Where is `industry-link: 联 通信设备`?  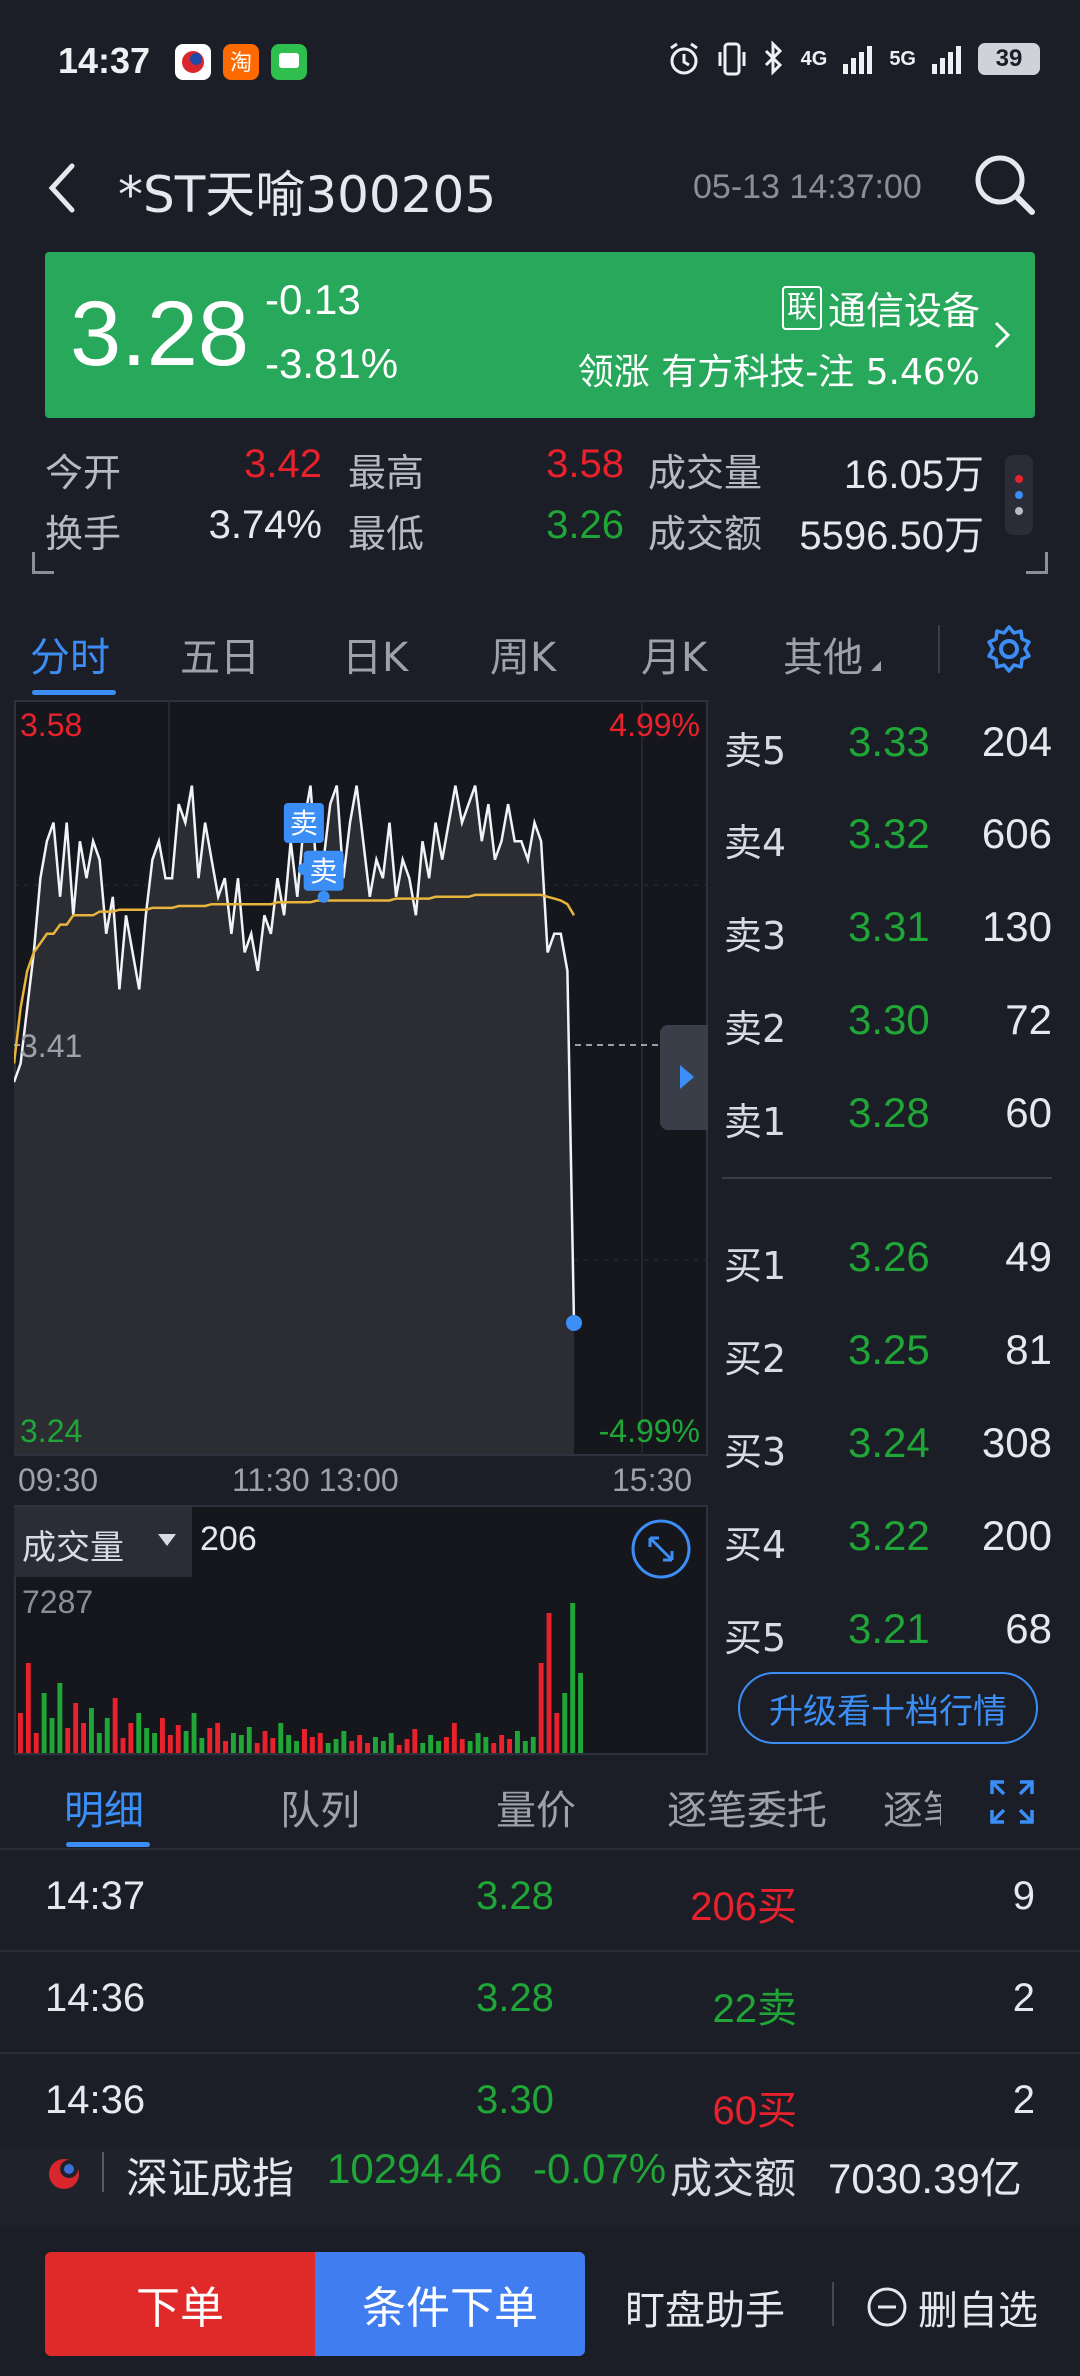
industry-link: 联 通信设备 is located at coordinates (880, 307).